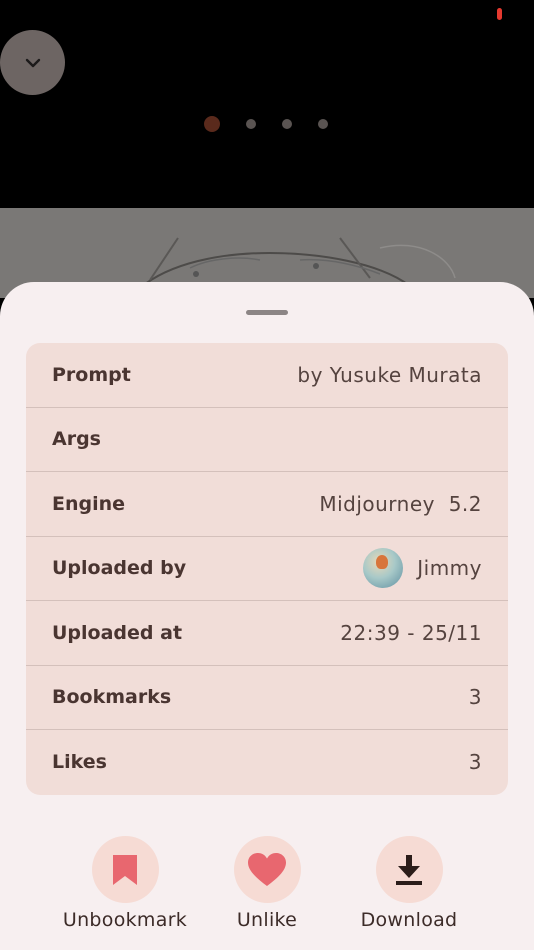  I want to click on detail-label: Bookmarks, so click(112, 697).